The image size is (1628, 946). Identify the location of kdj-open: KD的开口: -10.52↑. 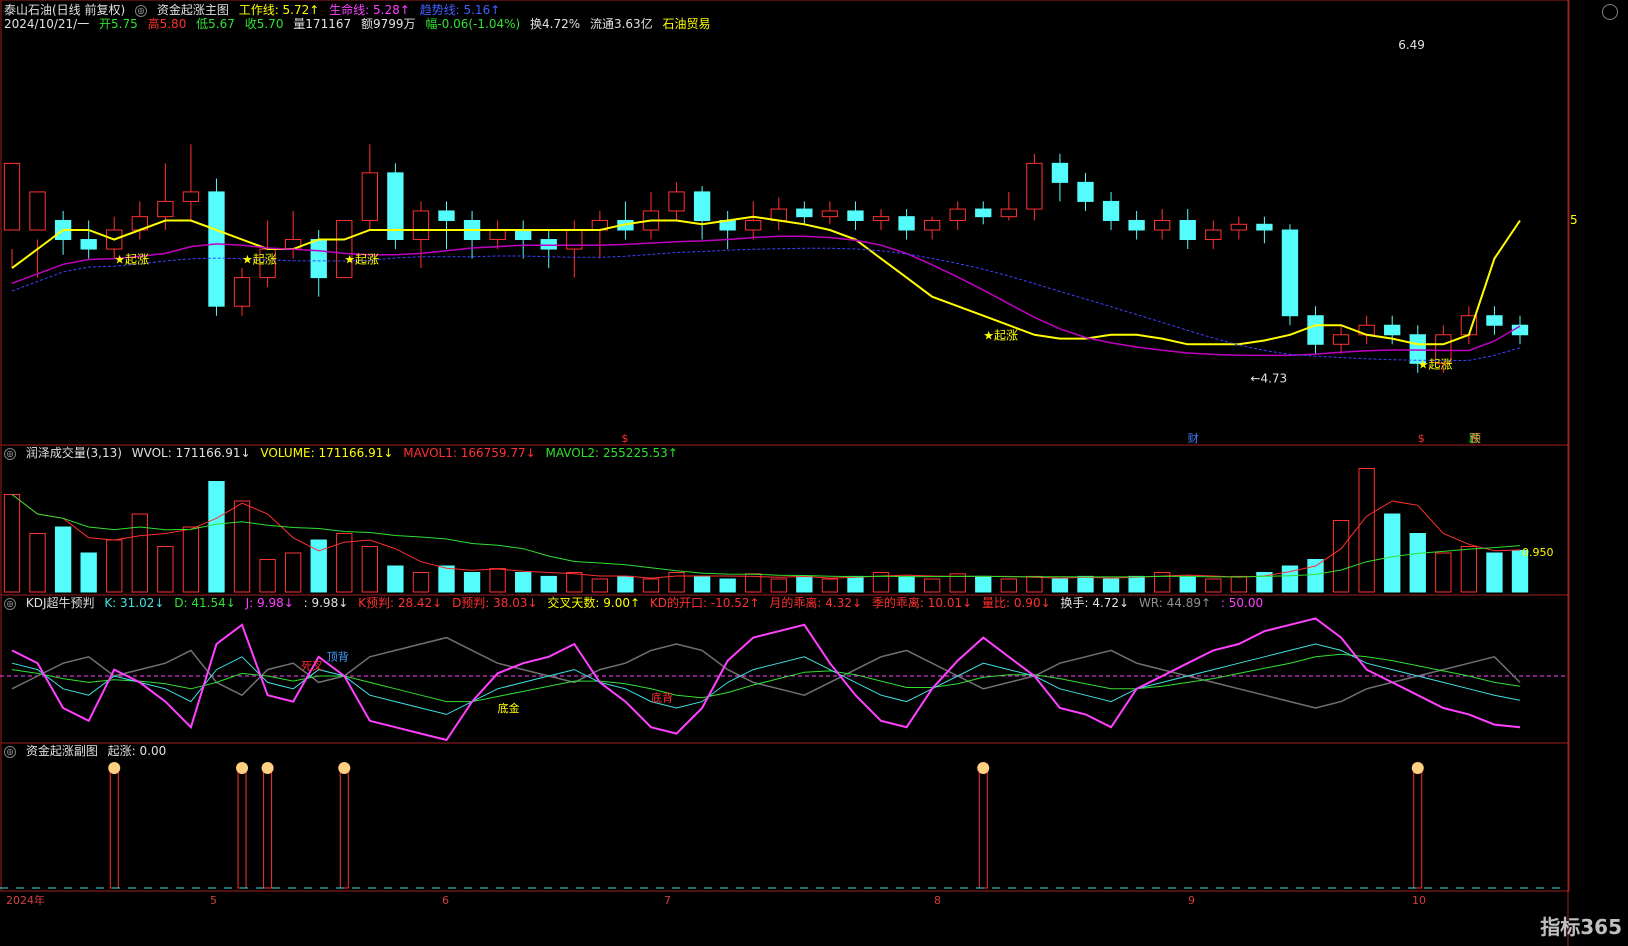
(704, 603).